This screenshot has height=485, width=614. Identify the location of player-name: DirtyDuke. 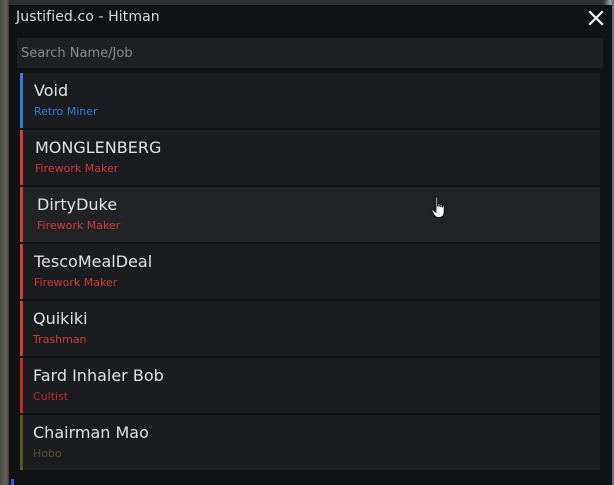
(77, 204).